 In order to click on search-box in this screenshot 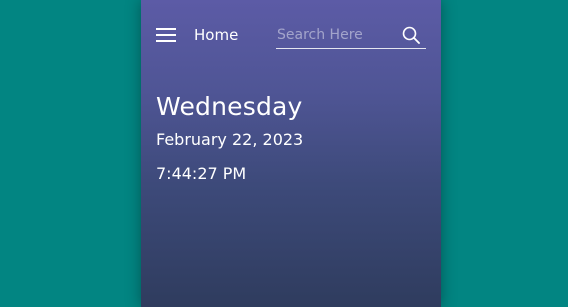, I will do `click(351, 36)`.